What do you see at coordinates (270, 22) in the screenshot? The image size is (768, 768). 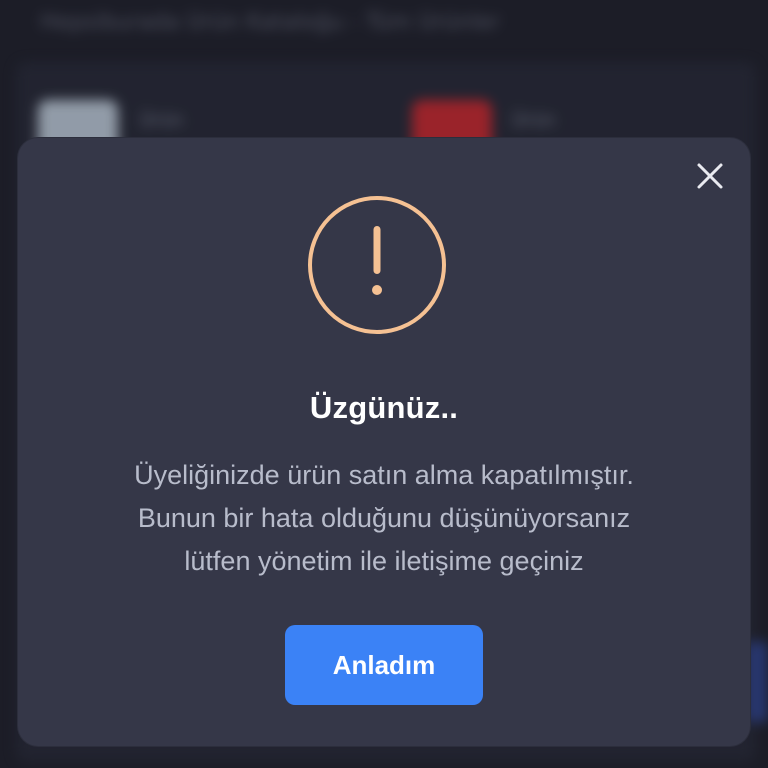 I see `background-top-text: Hepsiburada Ürün Kataloğu - Tüm Ürünler` at bounding box center [270, 22].